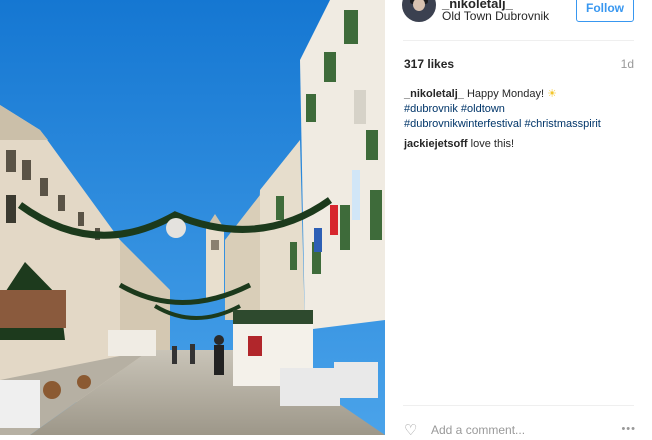 The width and height of the screenshot is (652, 440). I want to click on sun-icon: ☀, so click(552, 94).